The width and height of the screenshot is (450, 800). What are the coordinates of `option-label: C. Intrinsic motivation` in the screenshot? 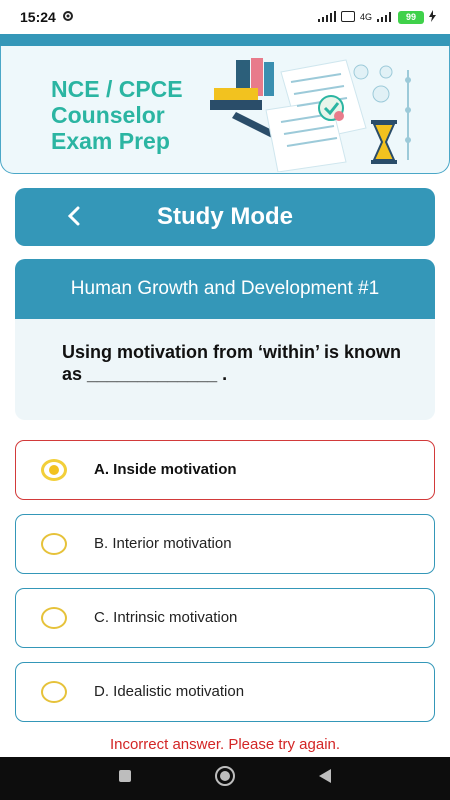 It's located at (166, 617).